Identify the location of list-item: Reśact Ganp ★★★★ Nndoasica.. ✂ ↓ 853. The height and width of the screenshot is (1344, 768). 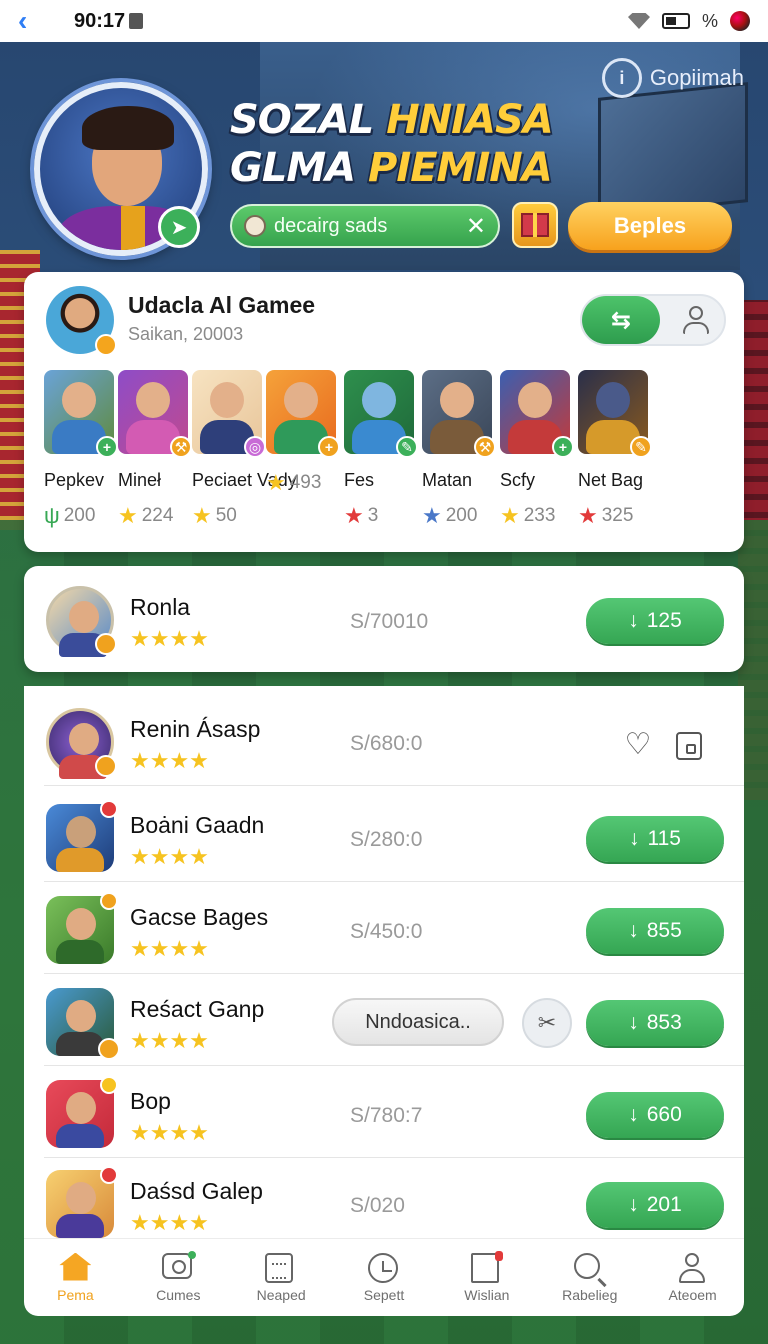
(384, 1020).